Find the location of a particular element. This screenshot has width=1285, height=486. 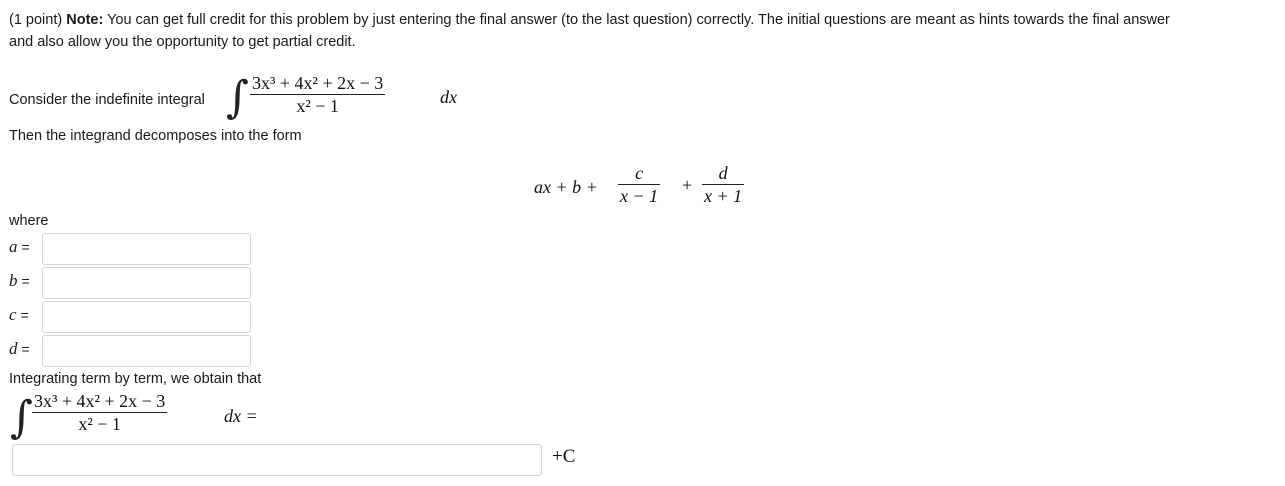

c-answer-input is located at coordinates (146, 317).